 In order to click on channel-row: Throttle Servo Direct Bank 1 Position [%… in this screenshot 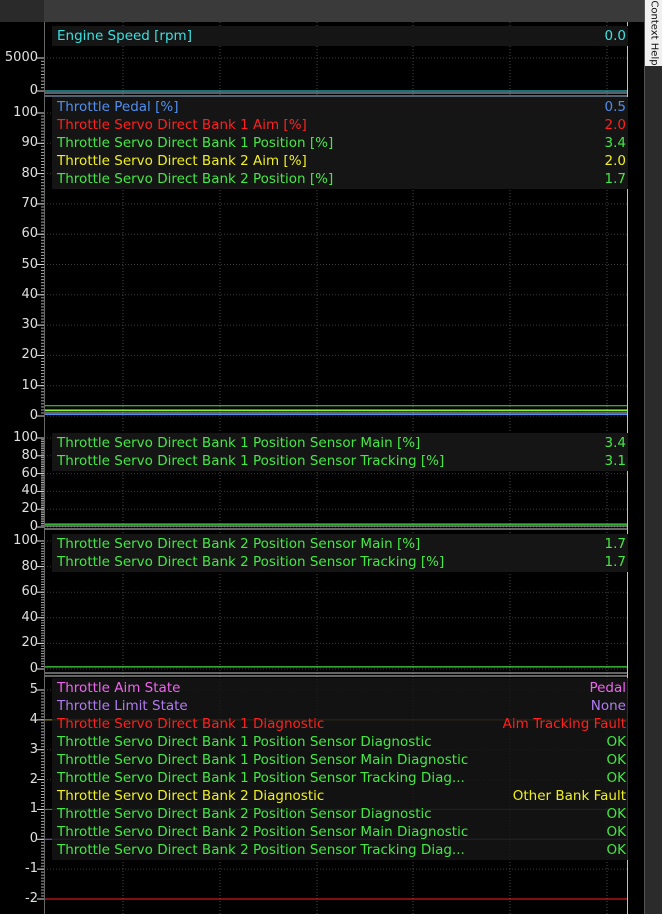, I will do `click(340, 143)`.